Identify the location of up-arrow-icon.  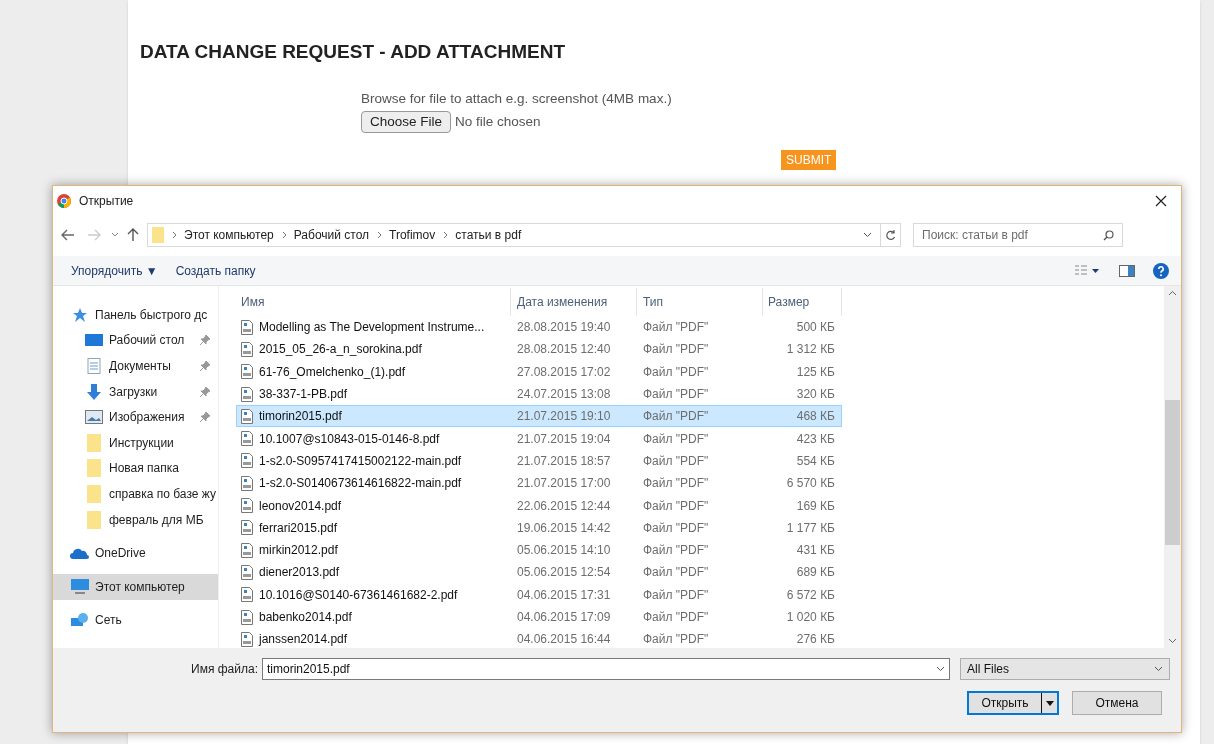
(133, 235).